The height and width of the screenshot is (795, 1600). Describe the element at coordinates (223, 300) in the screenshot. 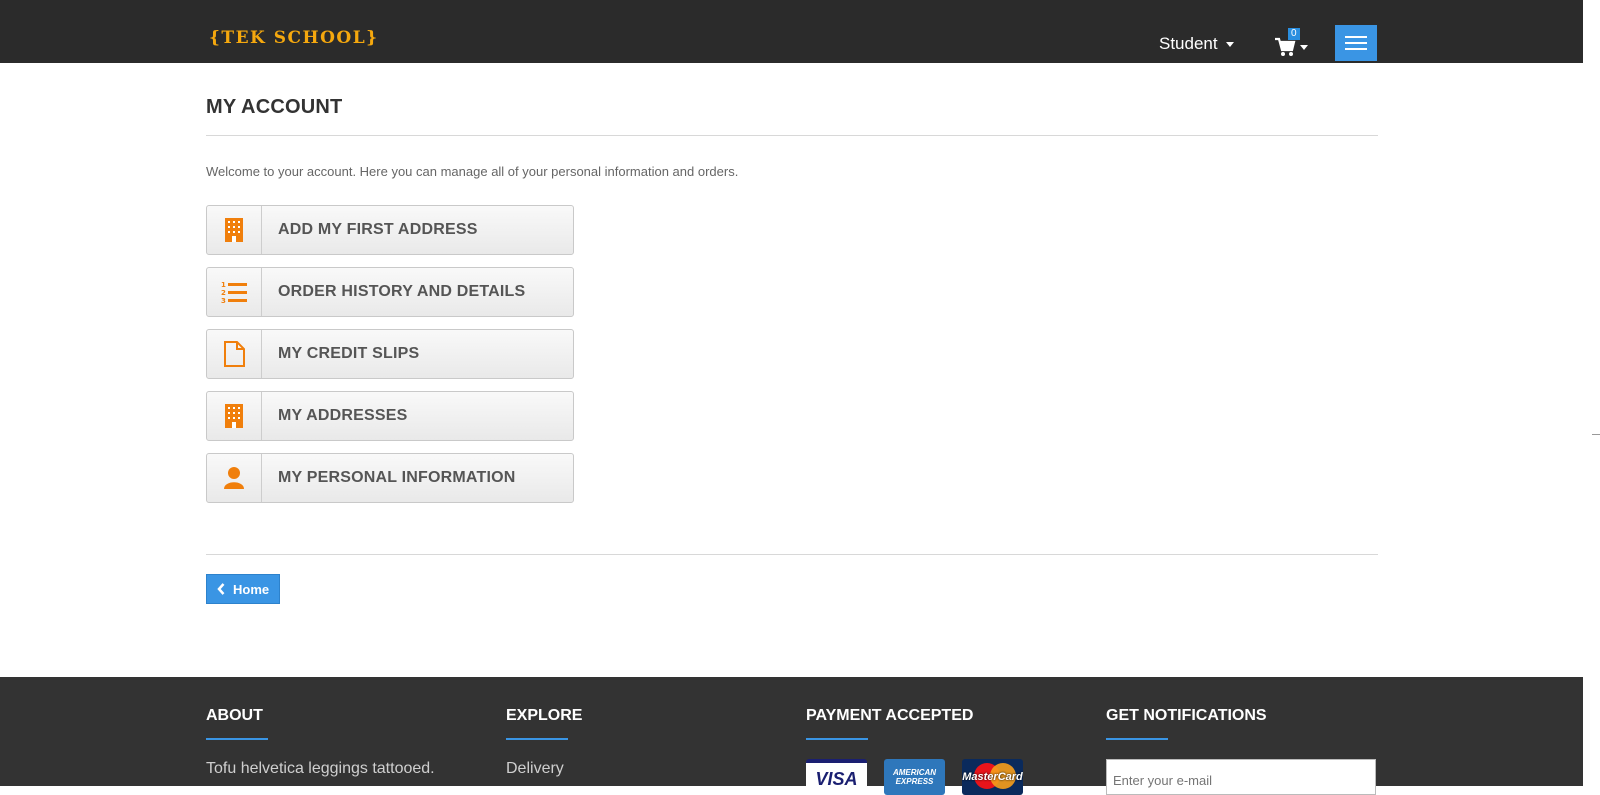

I see `svg-text: 3` at that location.